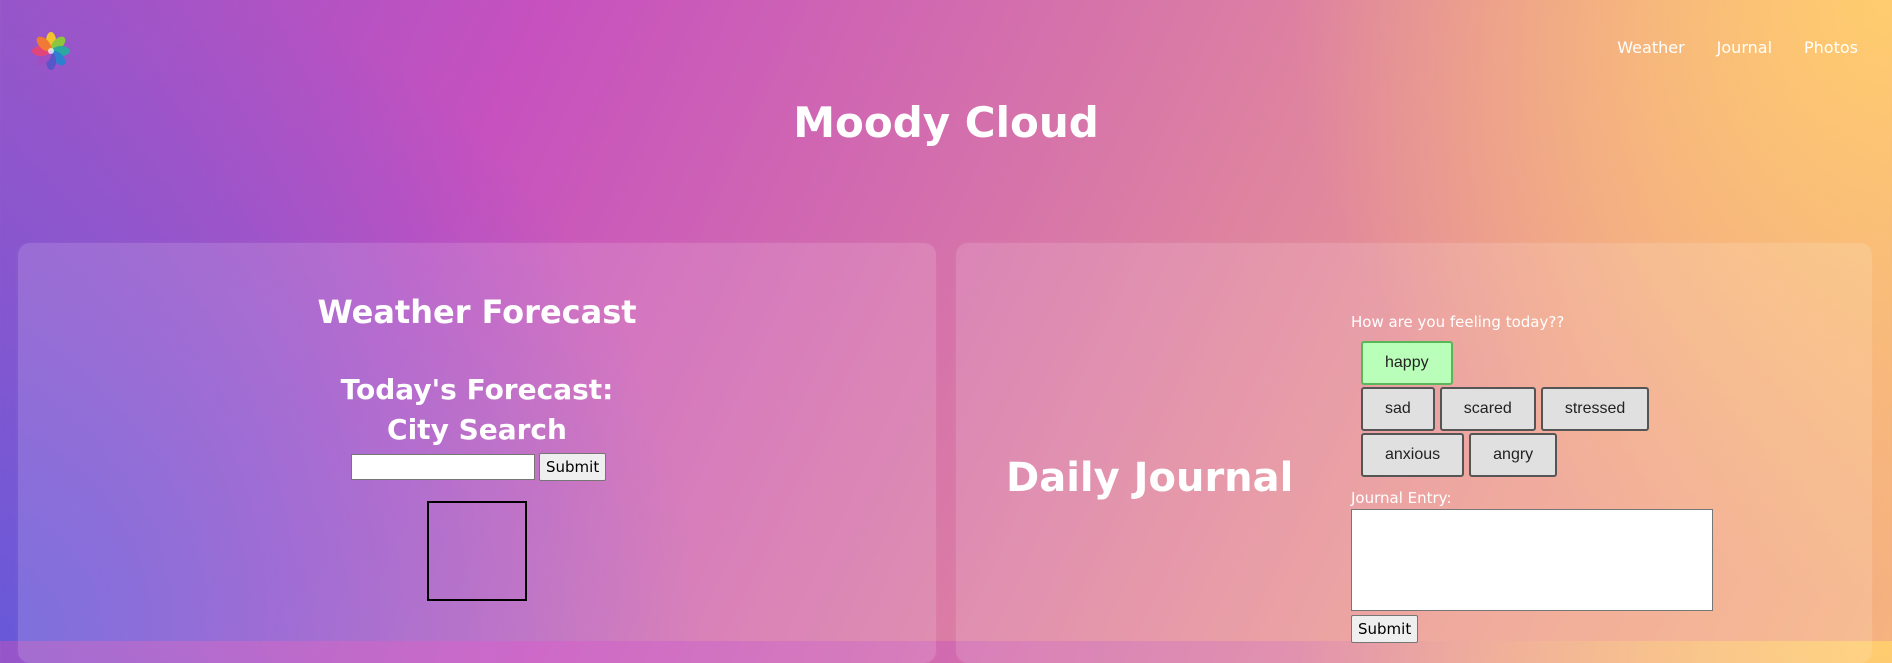 The image size is (1892, 663). I want to click on mood-button-scared: scared, so click(1487, 409).